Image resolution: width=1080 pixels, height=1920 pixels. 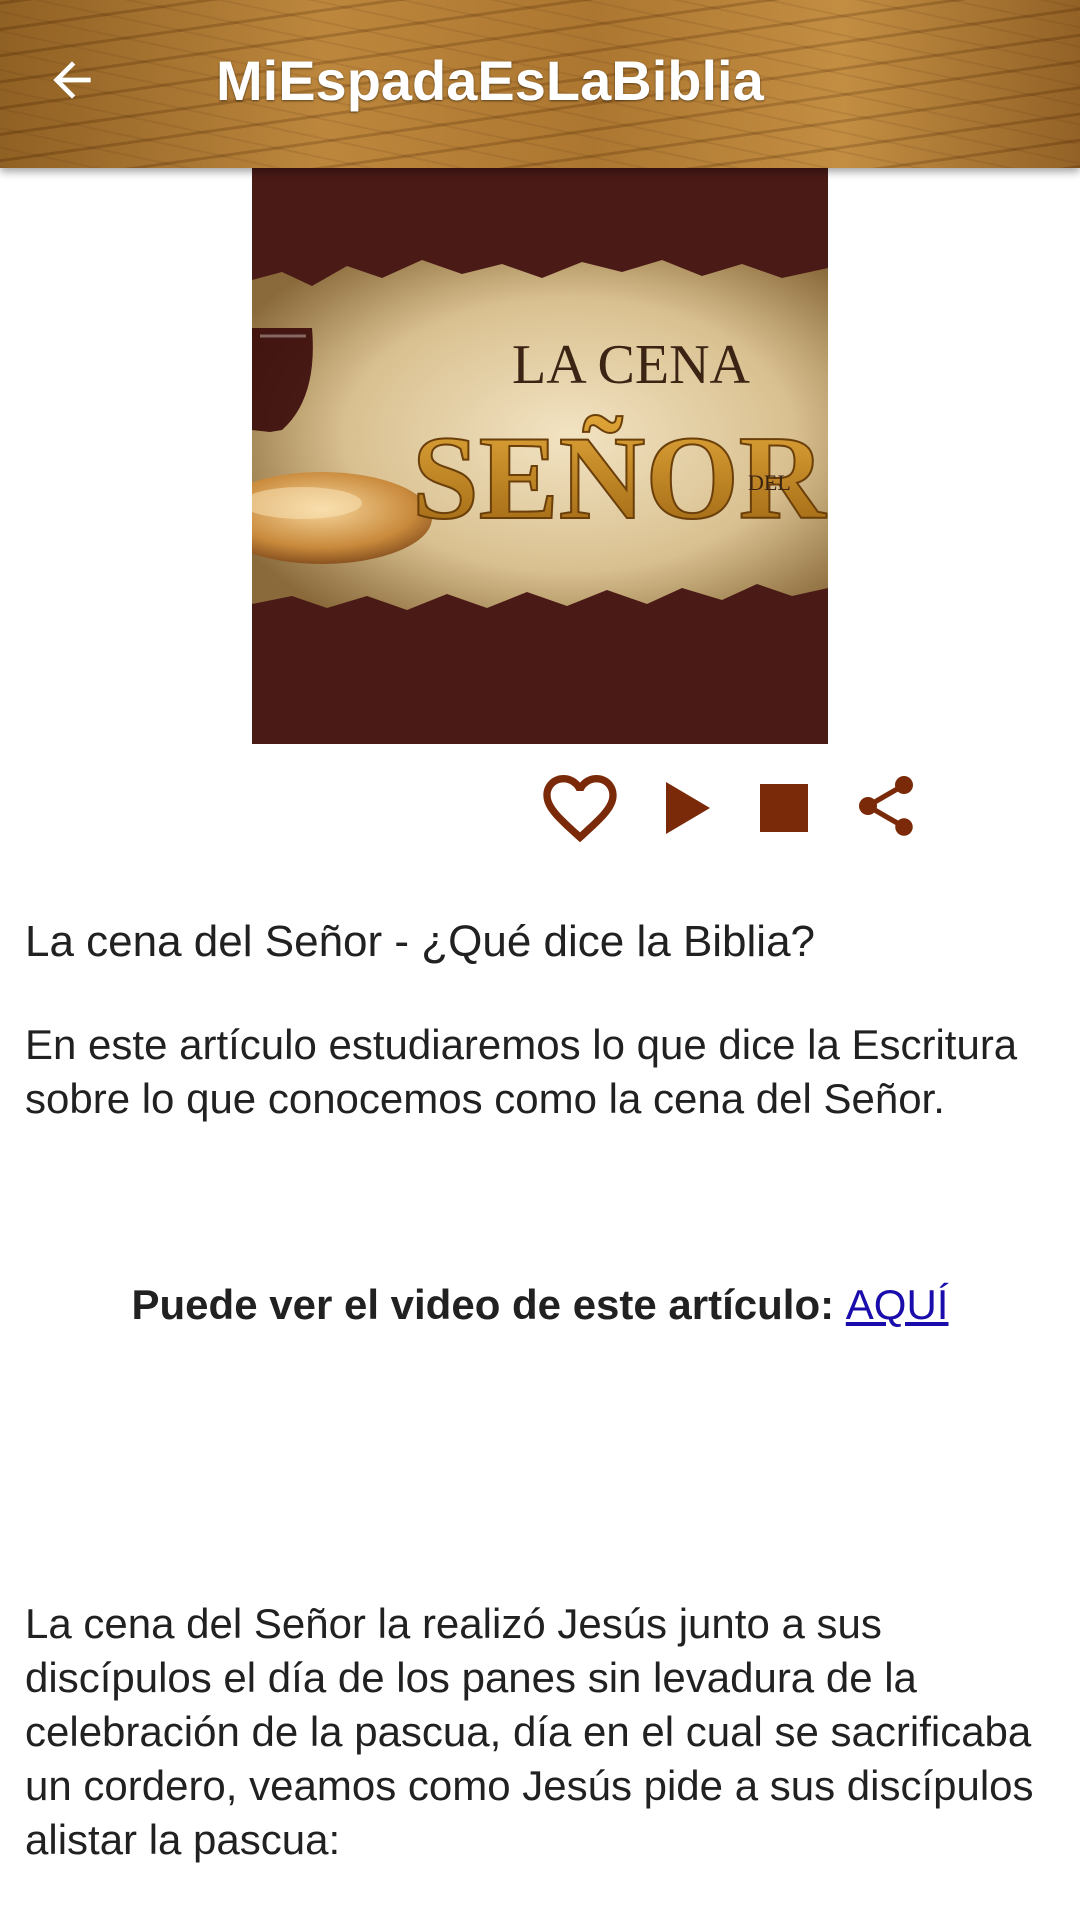 I want to click on hero-line3: DEL, so click(x=769, y=482).